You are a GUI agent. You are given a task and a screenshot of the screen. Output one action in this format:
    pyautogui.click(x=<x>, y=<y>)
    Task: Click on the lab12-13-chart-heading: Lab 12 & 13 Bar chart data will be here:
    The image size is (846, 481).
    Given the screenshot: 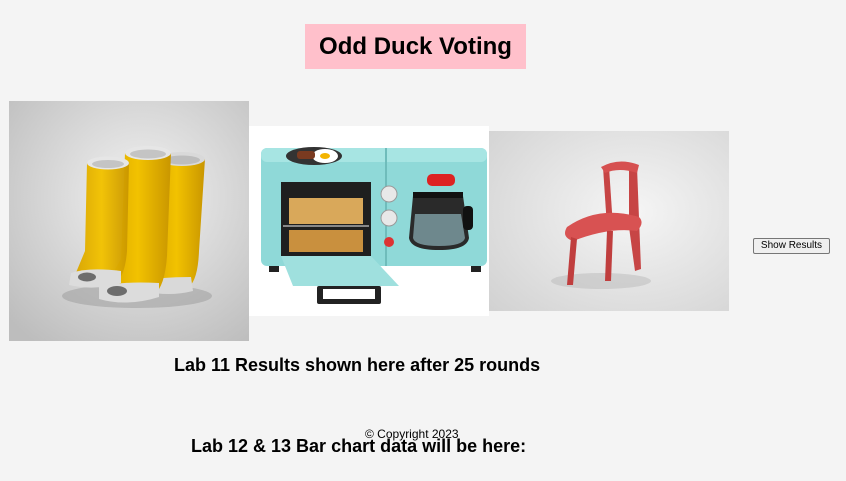 What is the action you would take?
    pyautogui.click(x=359, y=446)
    